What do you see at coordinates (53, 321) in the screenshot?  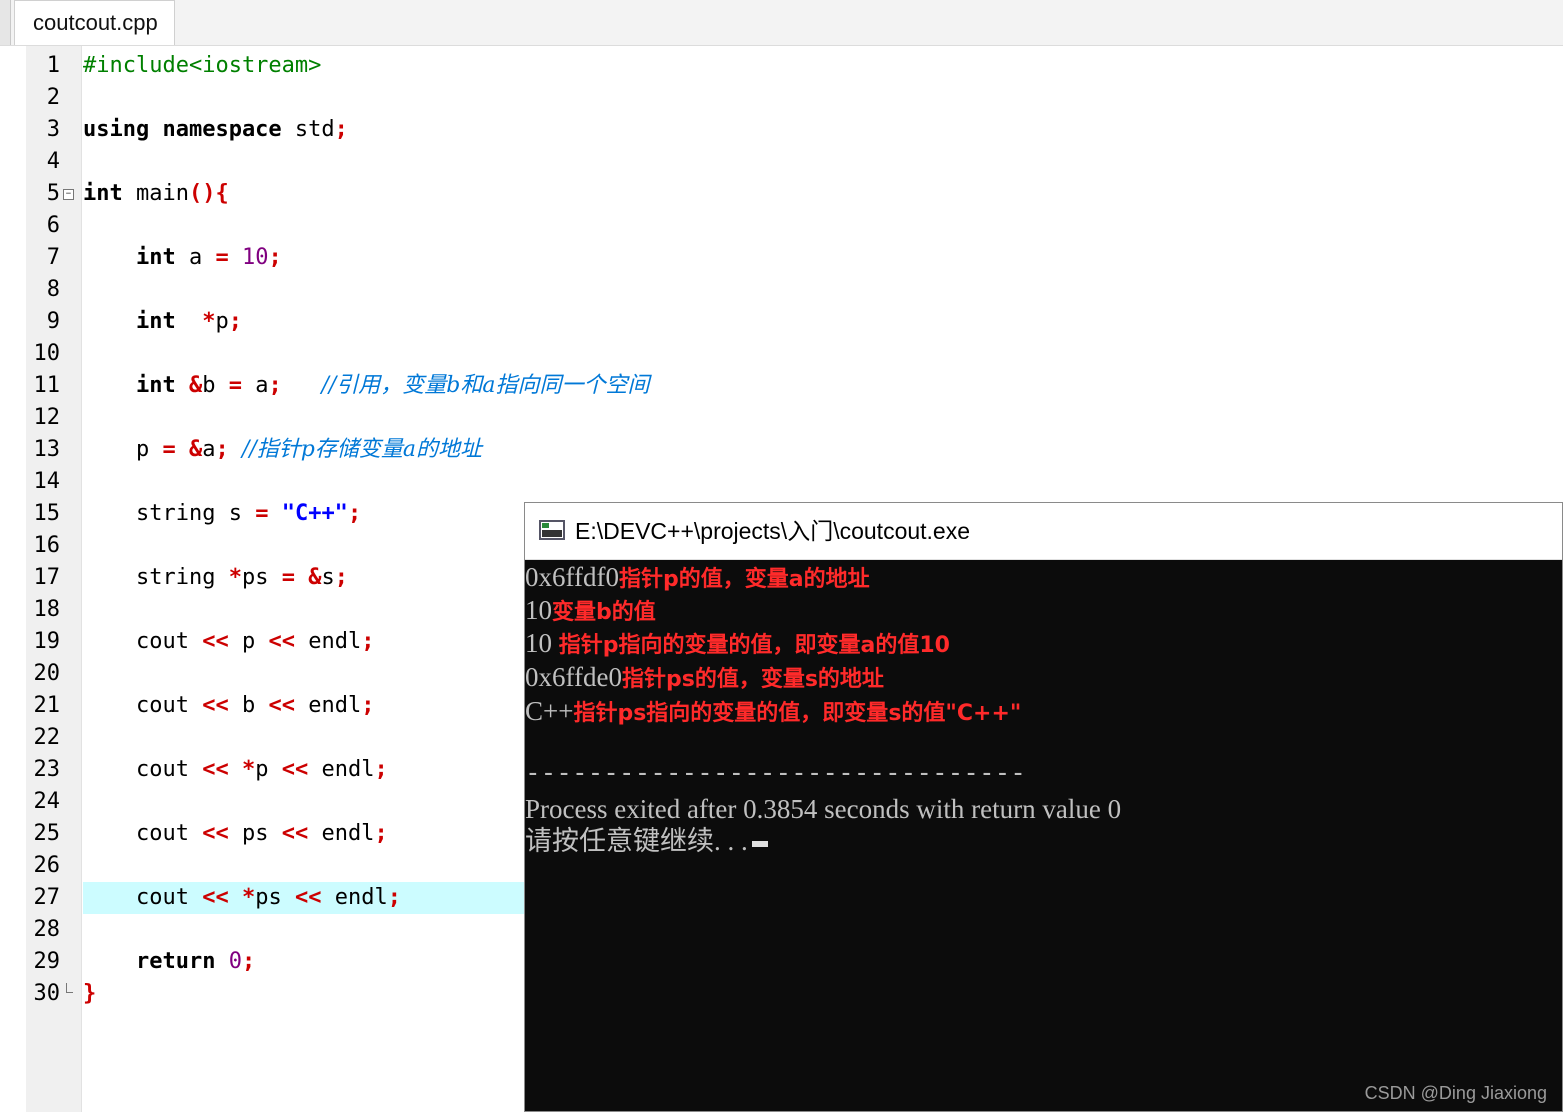 I see `line-number: 9` at bounding box center [53, 321].